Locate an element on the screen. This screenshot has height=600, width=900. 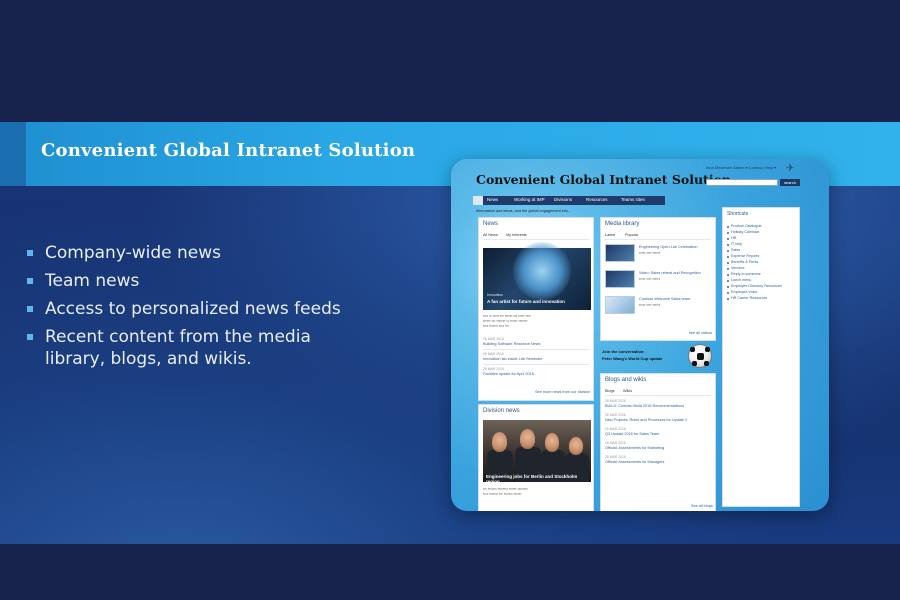
shortcut-link: Product Catalogue is located at coordinates (746, 226).